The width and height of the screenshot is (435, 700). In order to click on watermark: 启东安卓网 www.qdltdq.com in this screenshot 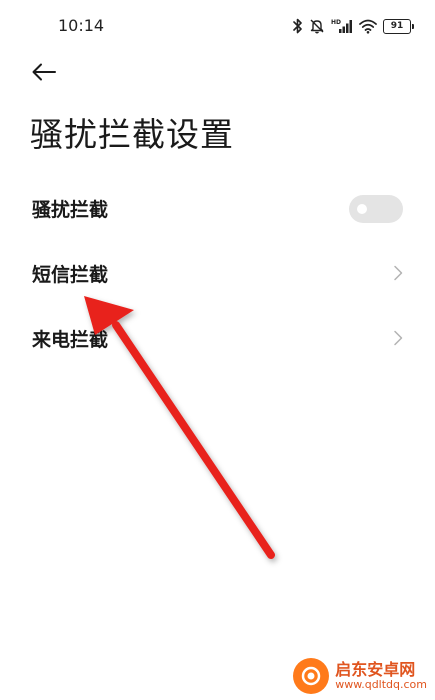, I will do `click(360, 676)`.